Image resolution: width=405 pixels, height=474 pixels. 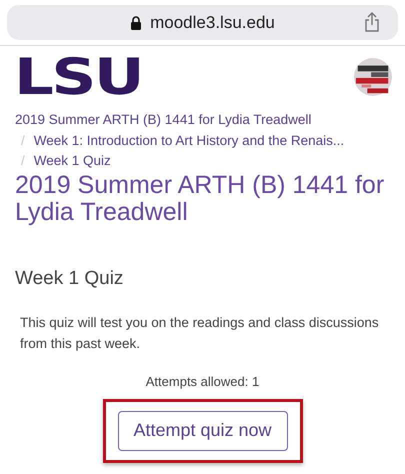 I want to click on attempts-info: Attempts allowed: 1, so click(x=202, y=381).